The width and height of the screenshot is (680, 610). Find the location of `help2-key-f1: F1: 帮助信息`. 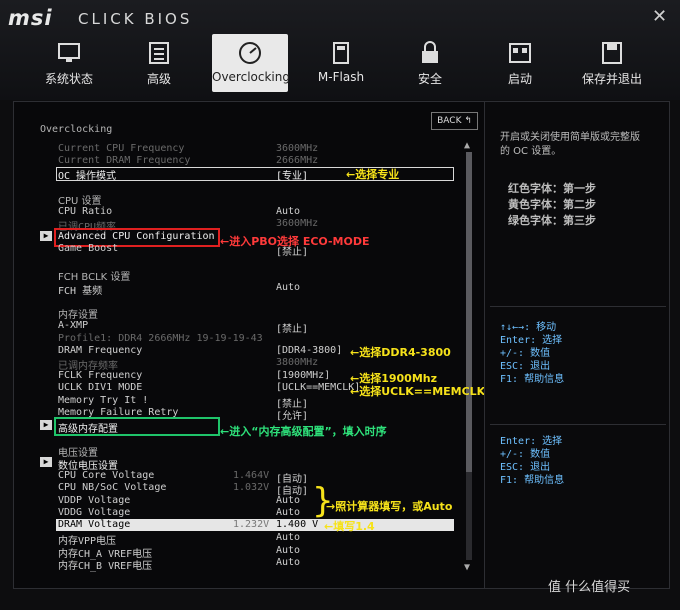

help2-key-f1: F1: 帮助信息 is located at coordinates (532, 480).